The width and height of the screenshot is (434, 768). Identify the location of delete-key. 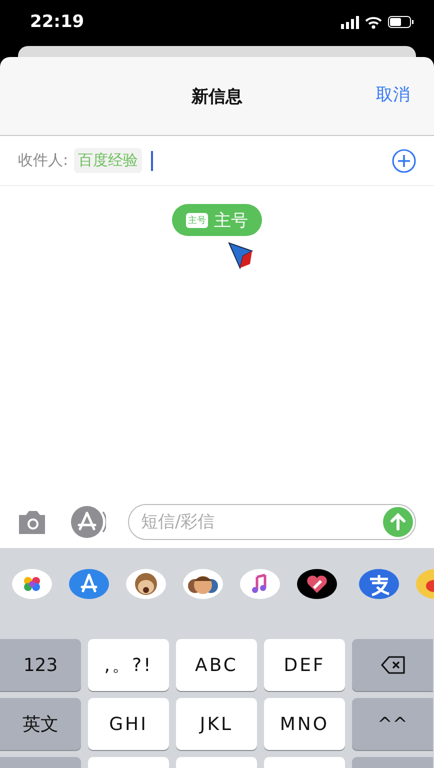
(392, 665).